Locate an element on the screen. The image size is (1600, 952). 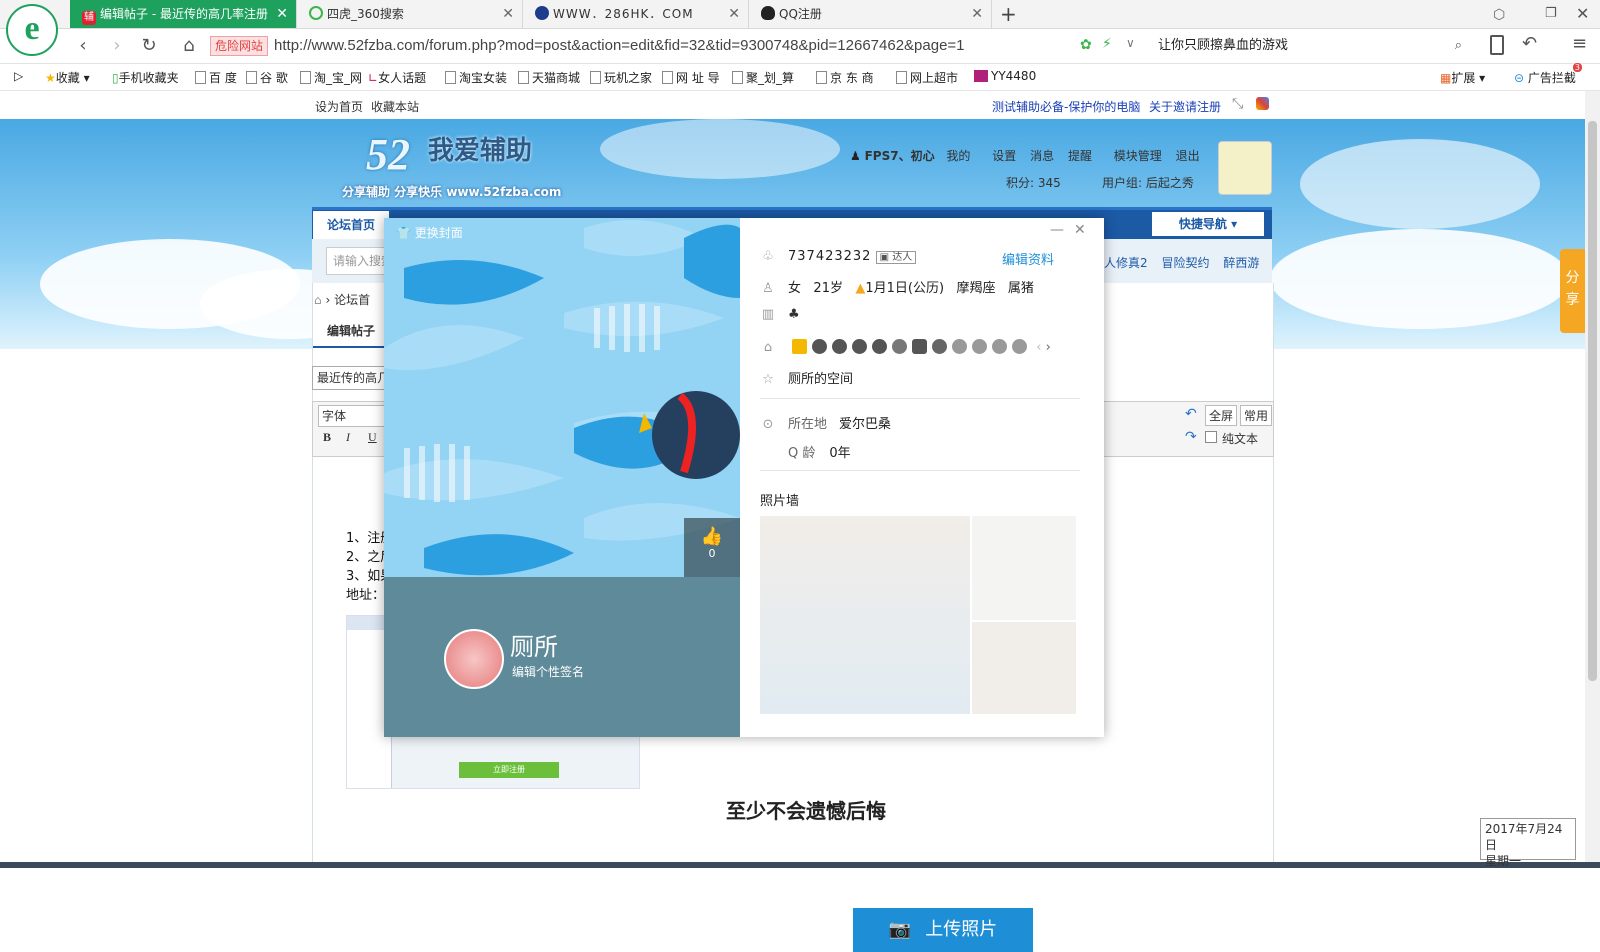
avatar is located at coordinates (1245, 168).